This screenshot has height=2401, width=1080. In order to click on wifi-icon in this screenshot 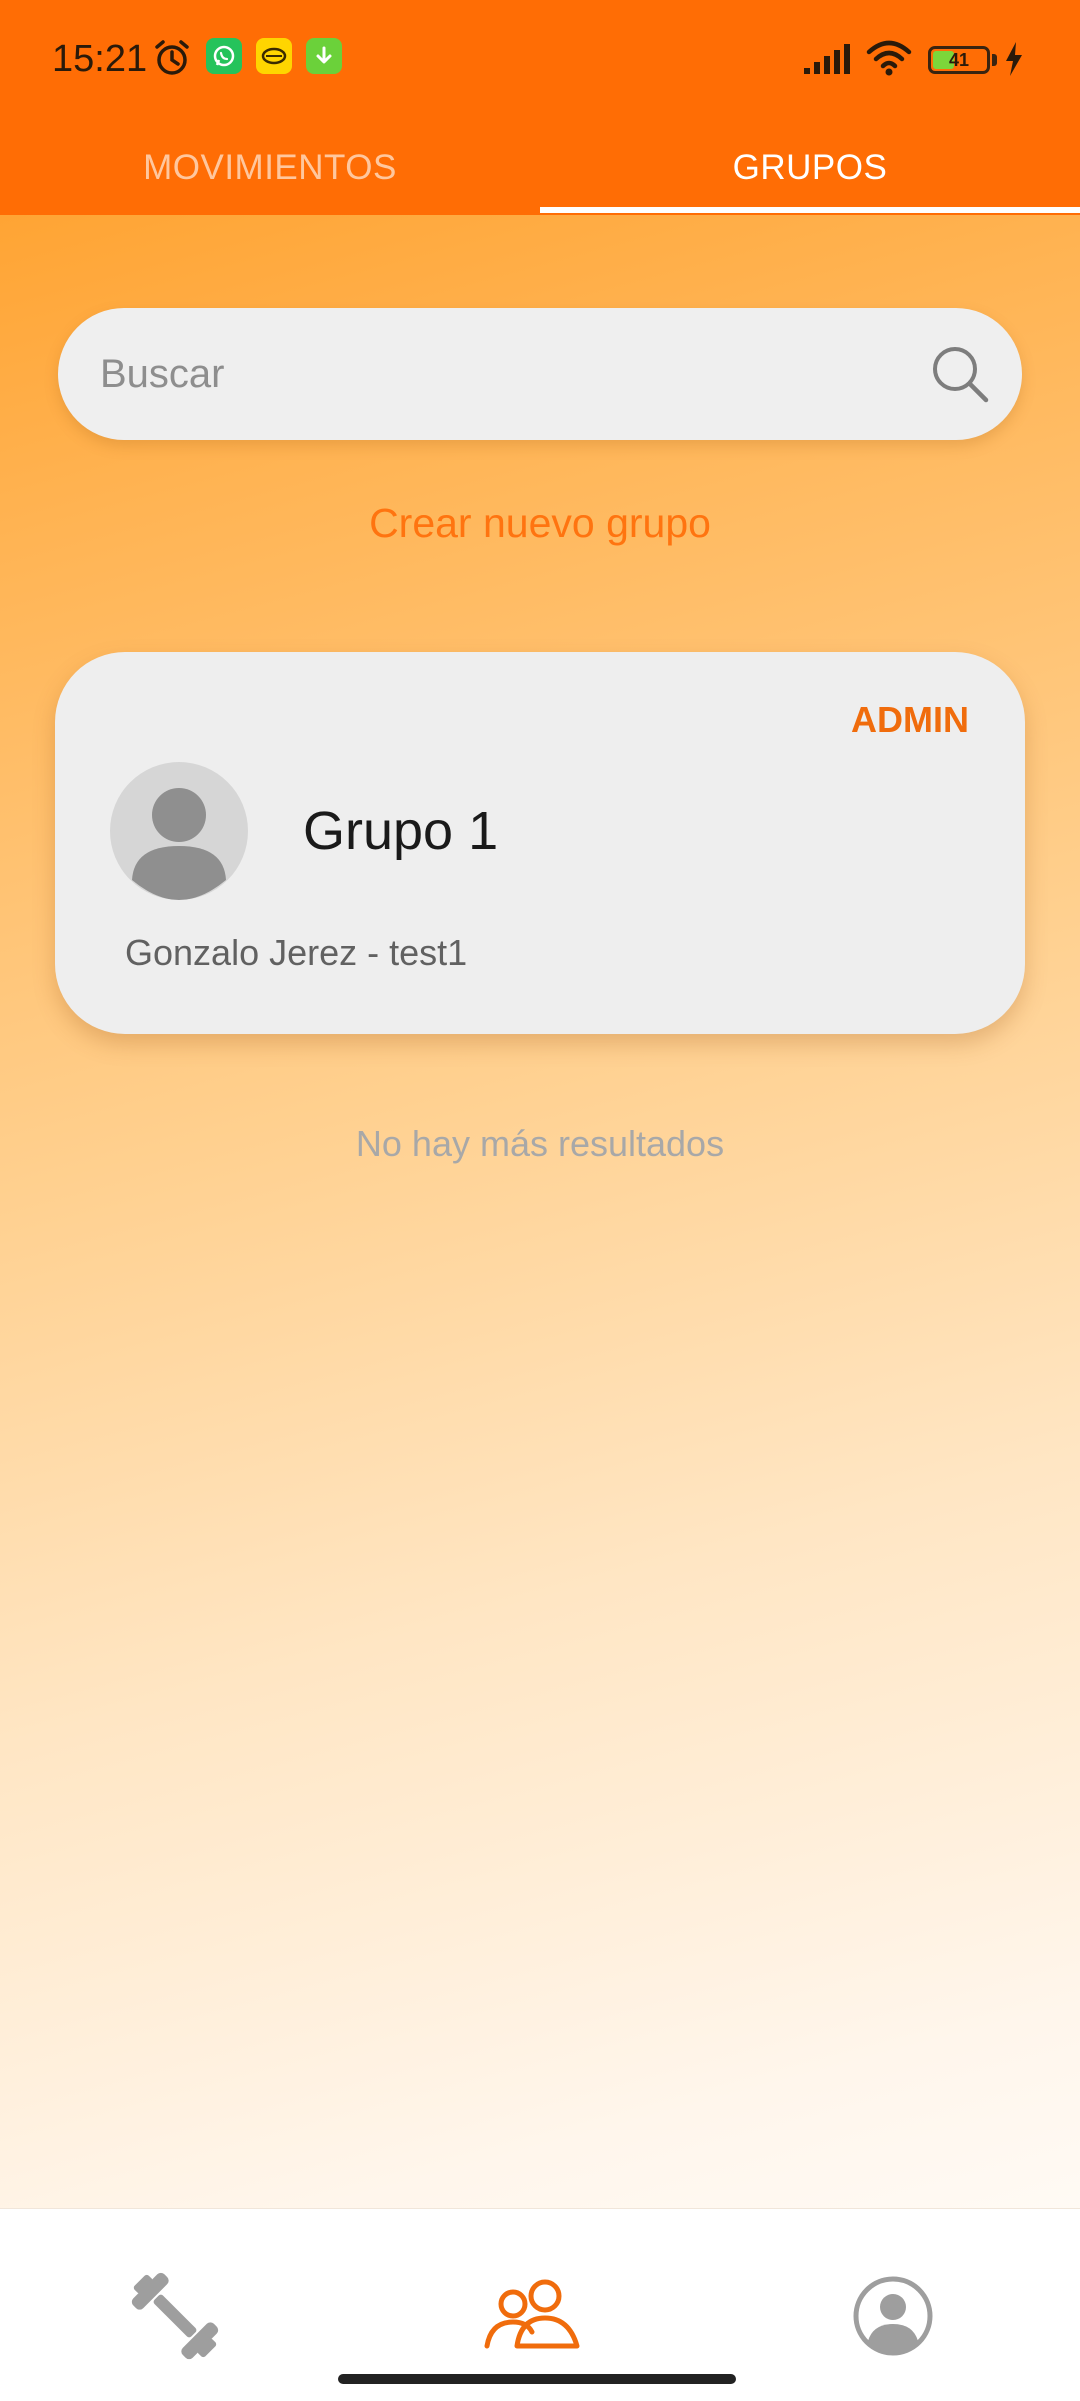, I will do `click(889, 60)`.